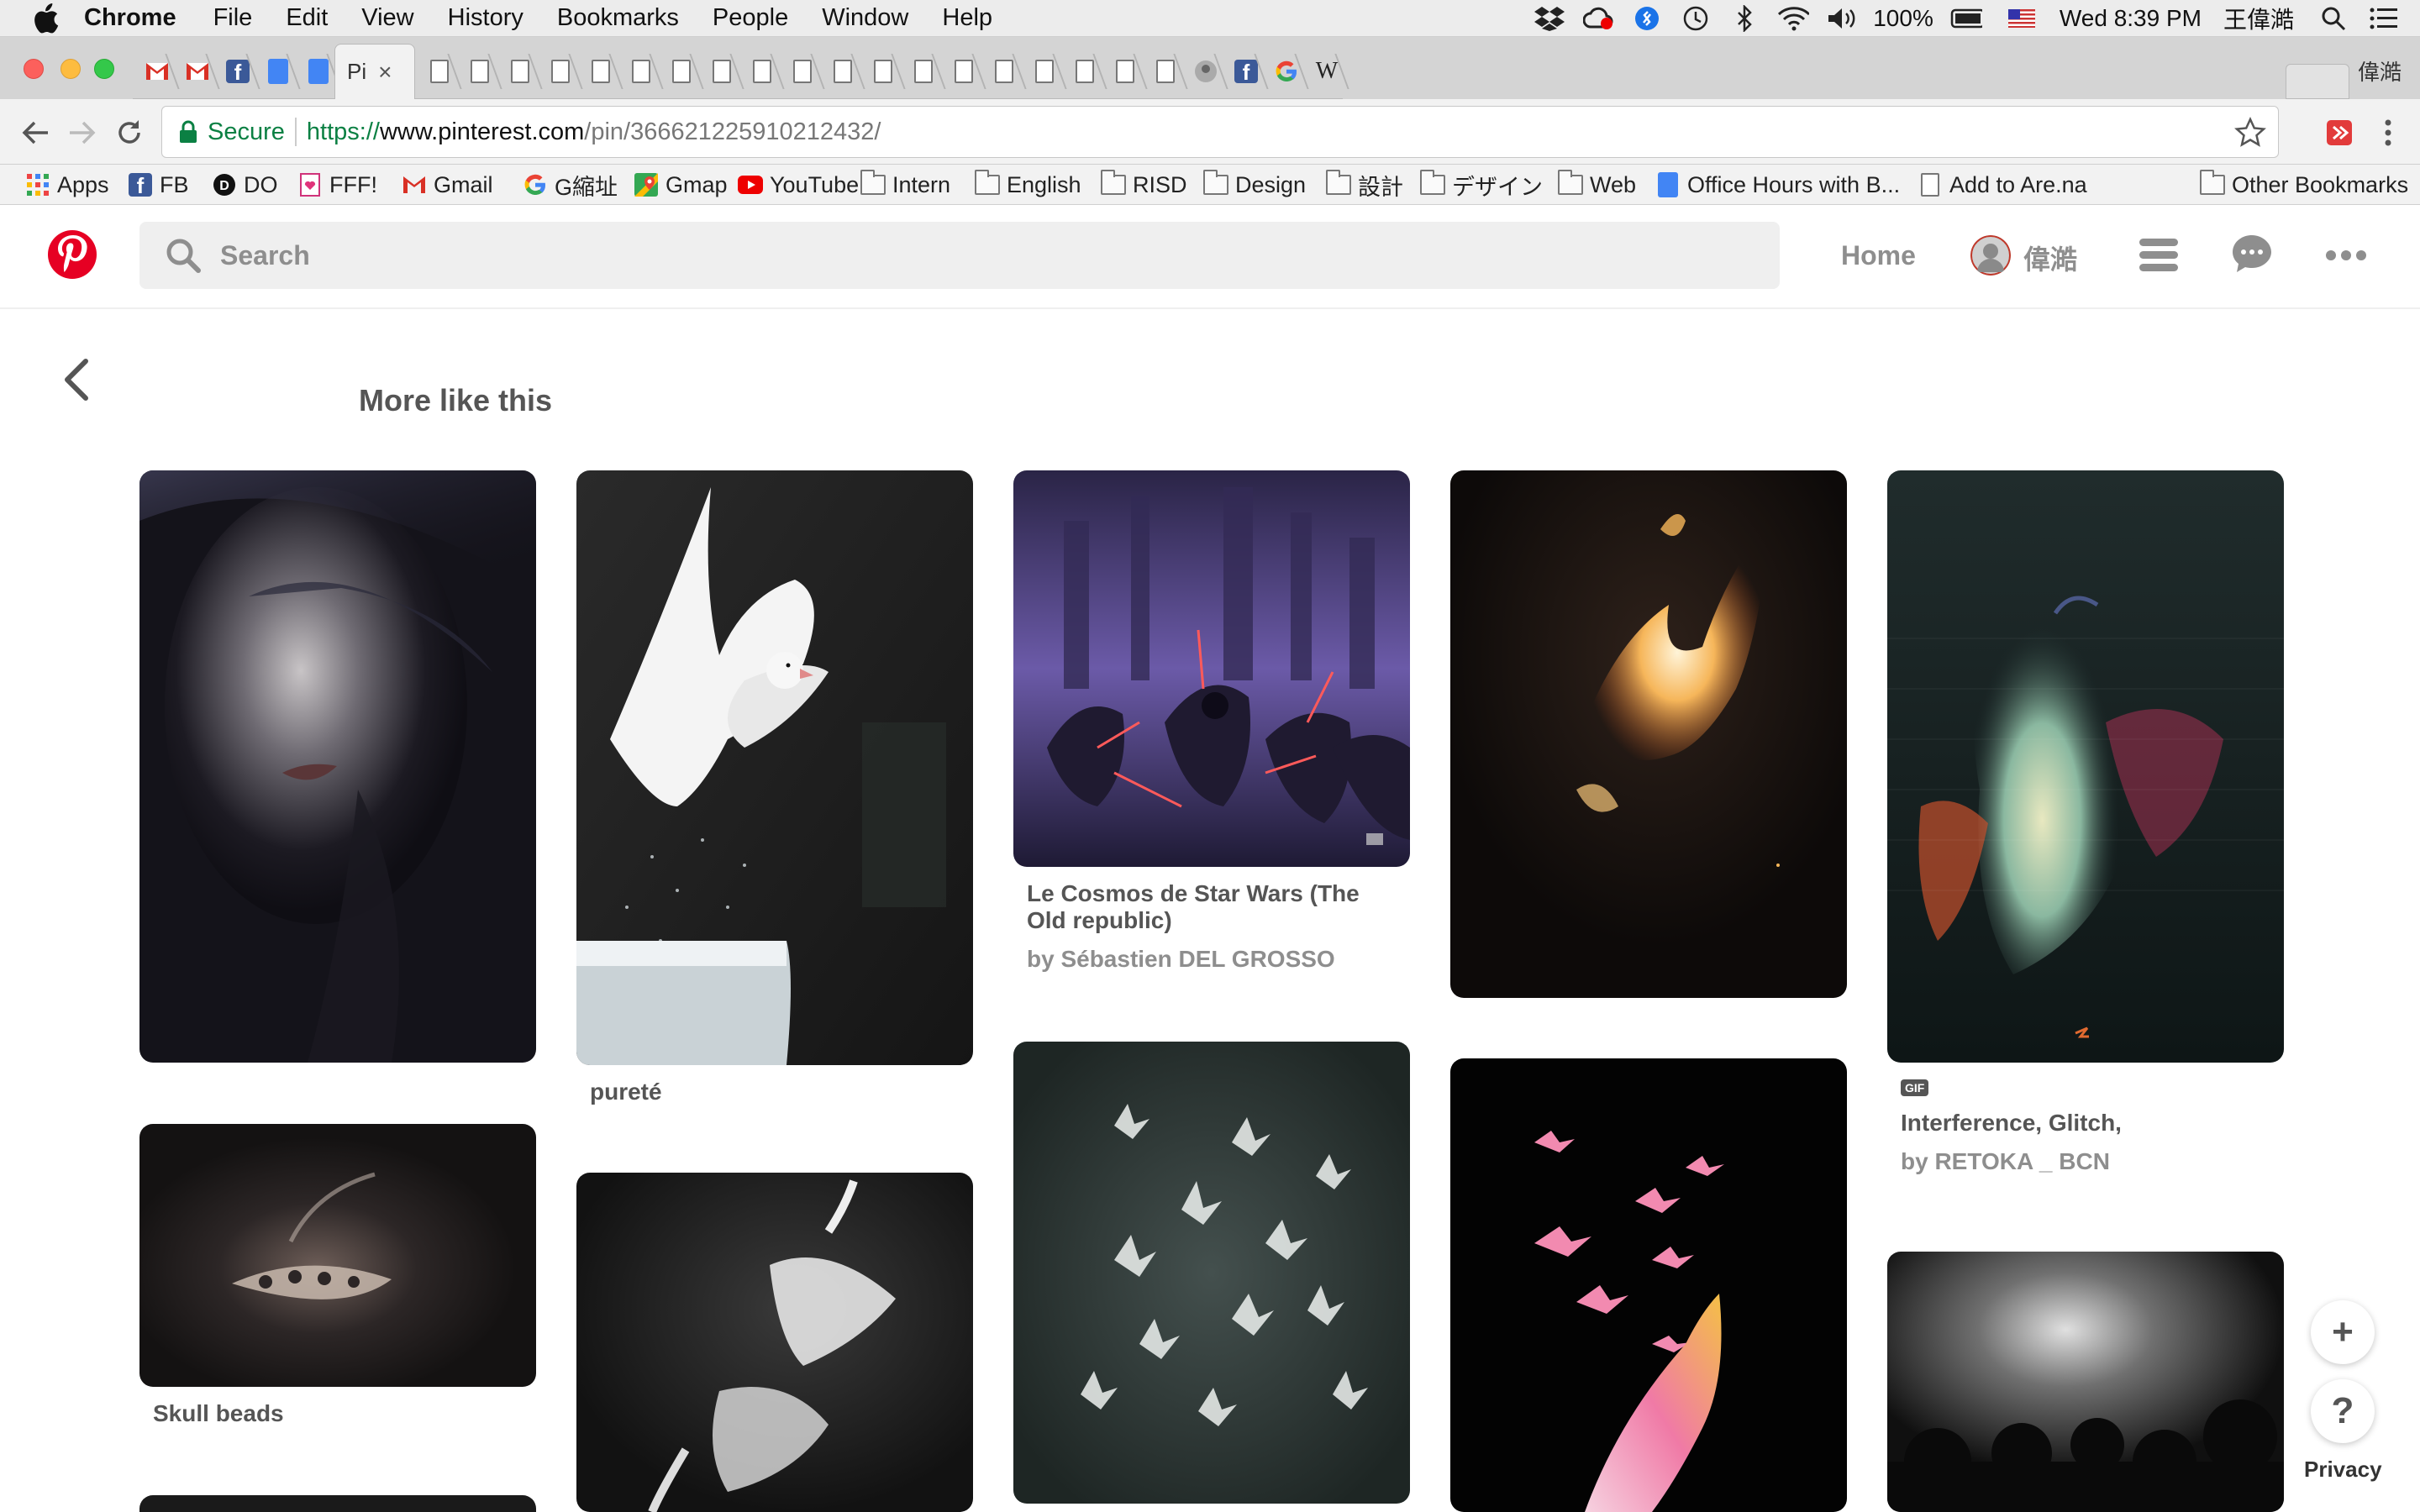 Image resolution: width=2420 pixels, height=1512 pixels. What do you see at coordinates (67, 185) in the screenshot?
I see `bookmark-item: Apps` at bounding box center [67, 185].